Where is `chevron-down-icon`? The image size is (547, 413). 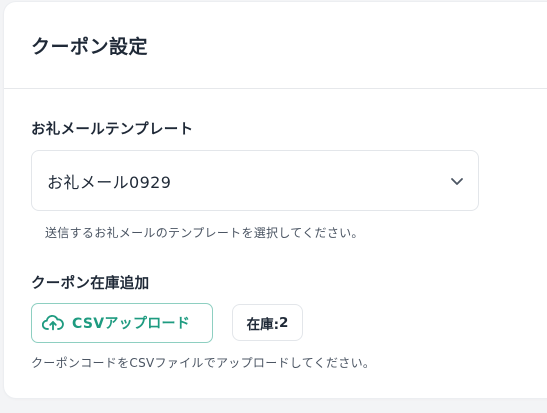
chevron-down-icon is located at coordinates (457, 181).